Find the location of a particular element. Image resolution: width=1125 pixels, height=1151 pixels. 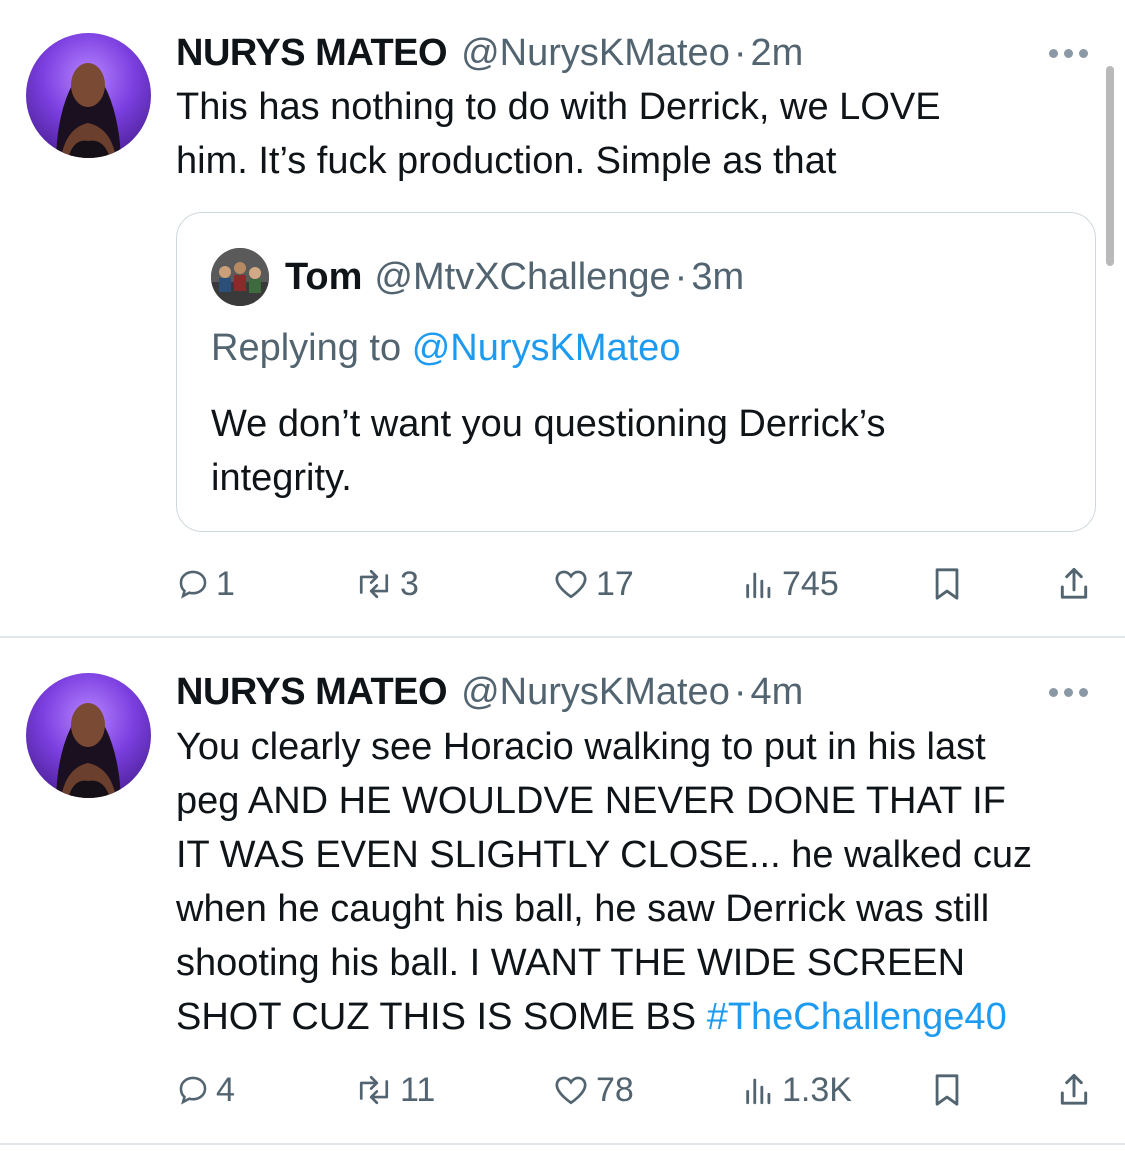

quote-author-avatar is located at coordinates (240, 277).